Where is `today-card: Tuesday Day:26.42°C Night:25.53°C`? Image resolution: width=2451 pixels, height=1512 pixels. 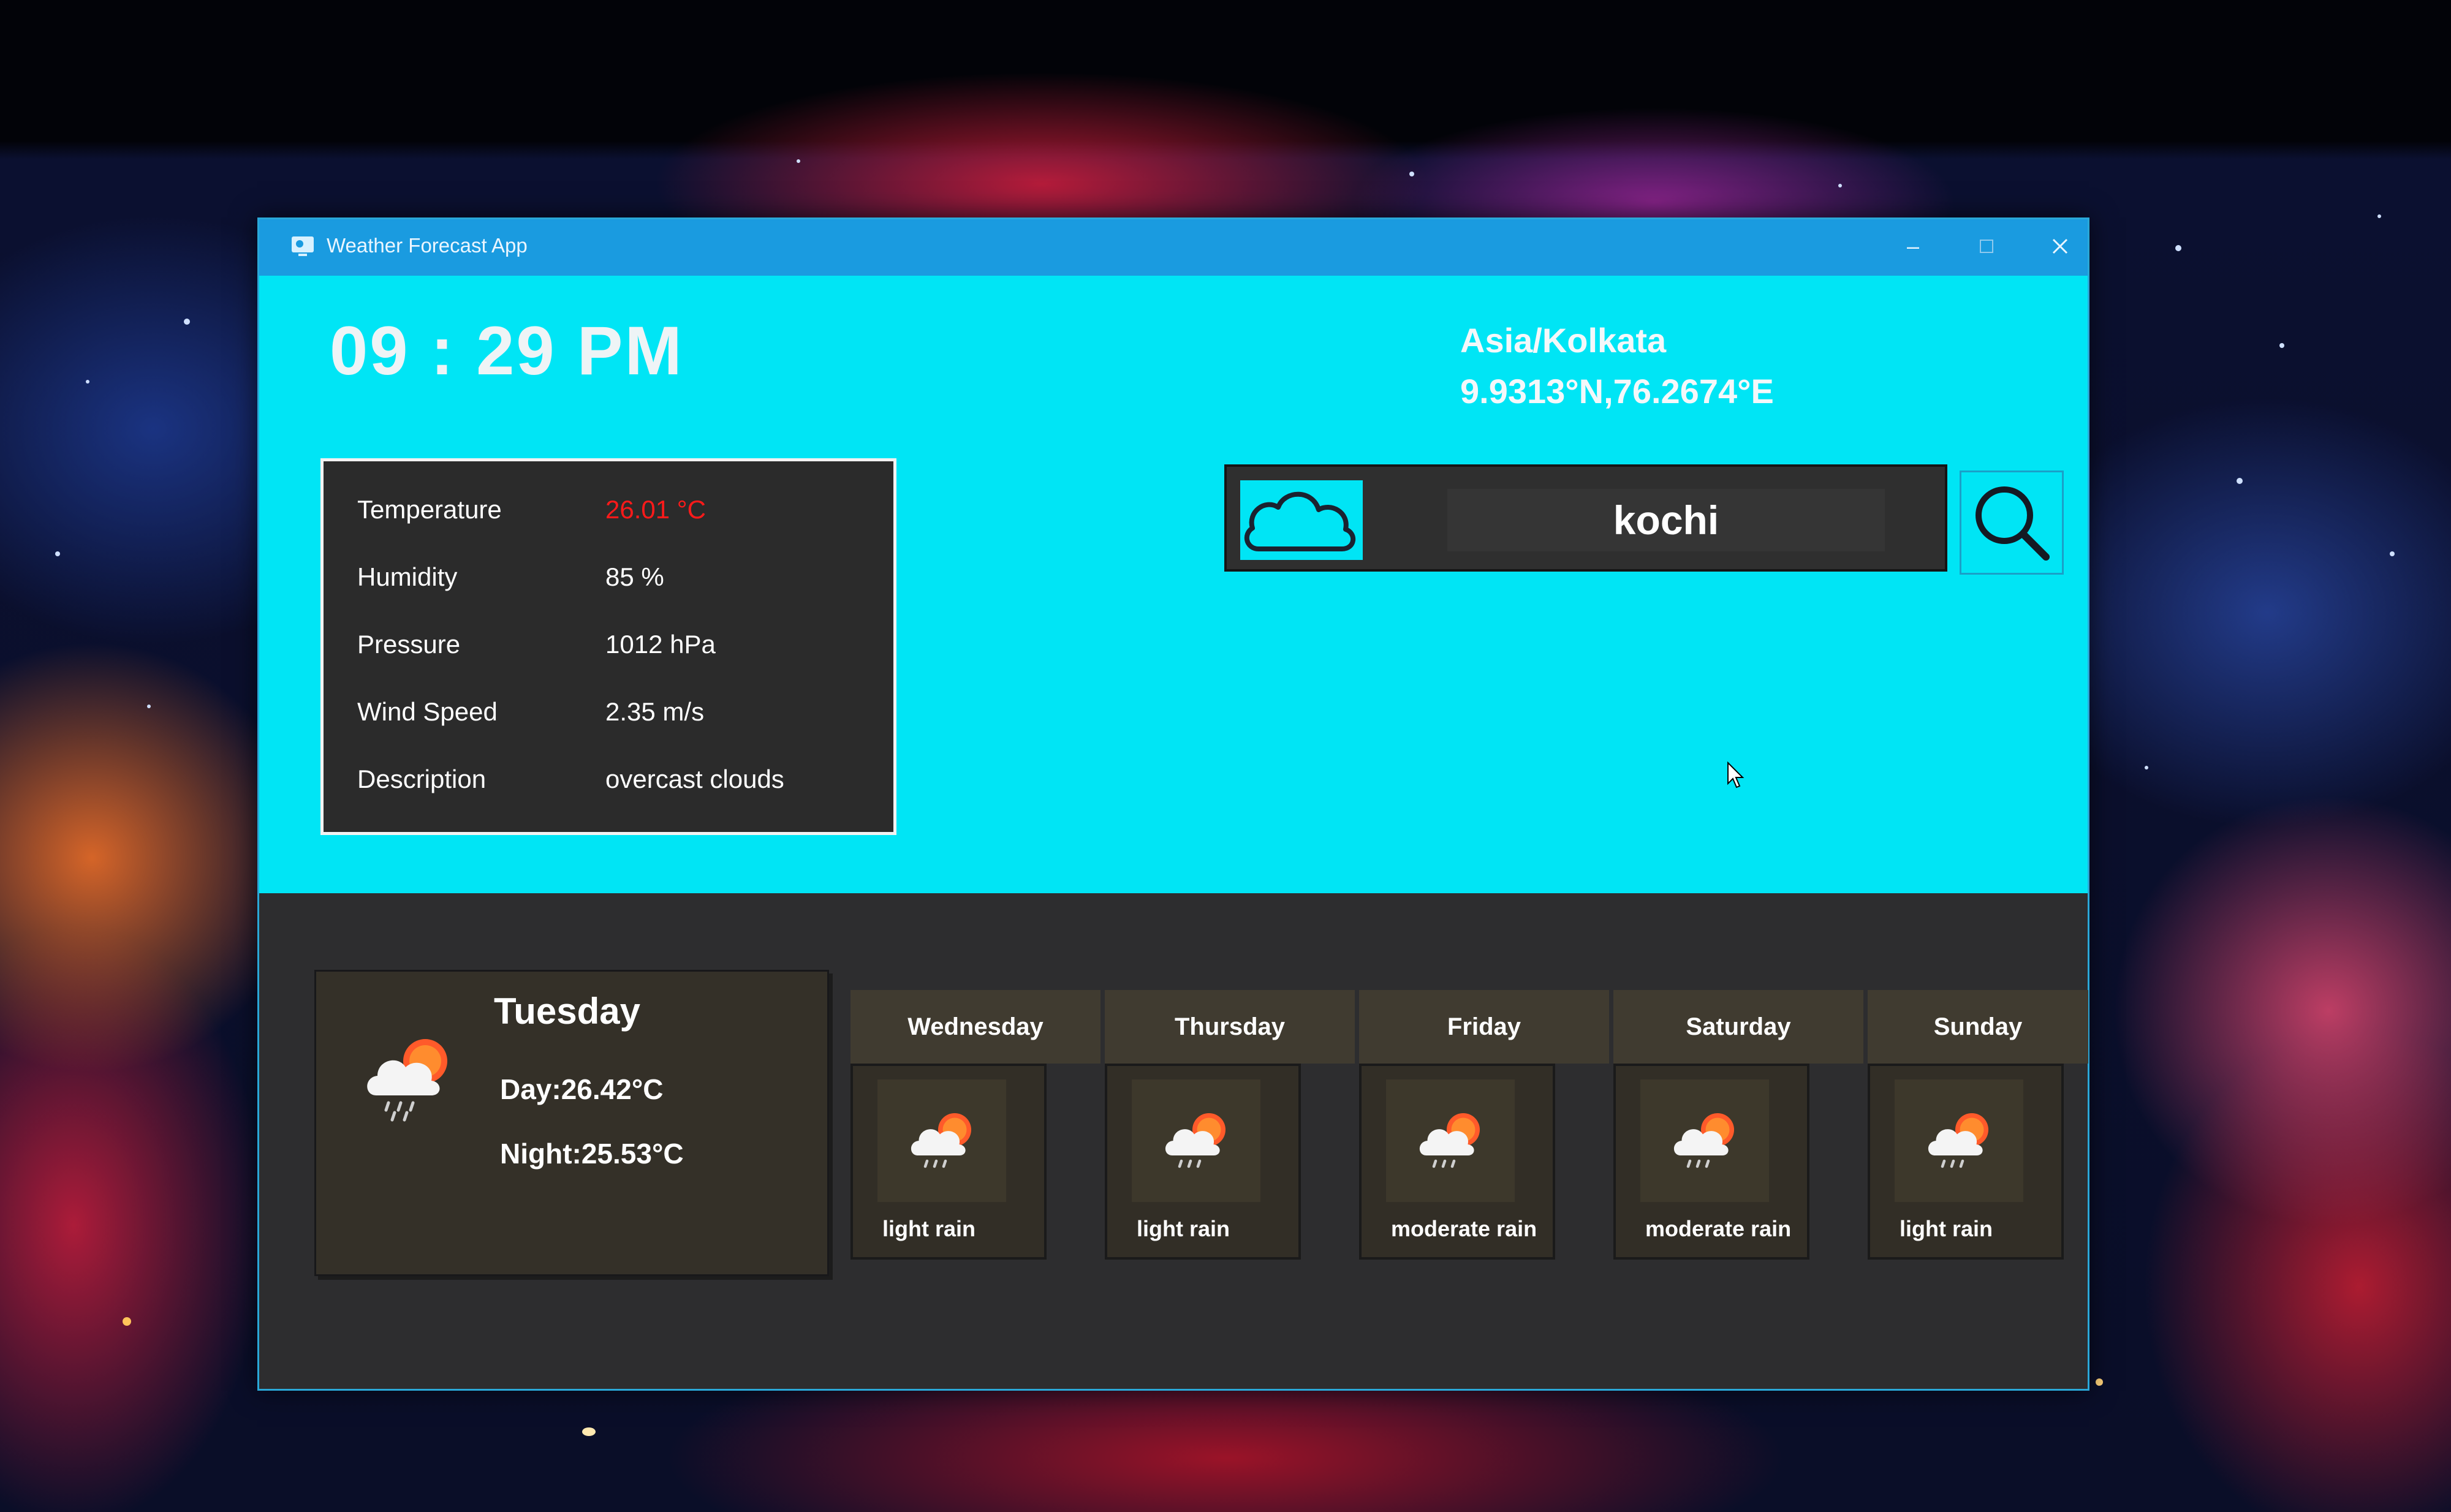
today-card: Tuesday Day:26.42°C Night:25.53°C is located at coordinates (571, 1123).